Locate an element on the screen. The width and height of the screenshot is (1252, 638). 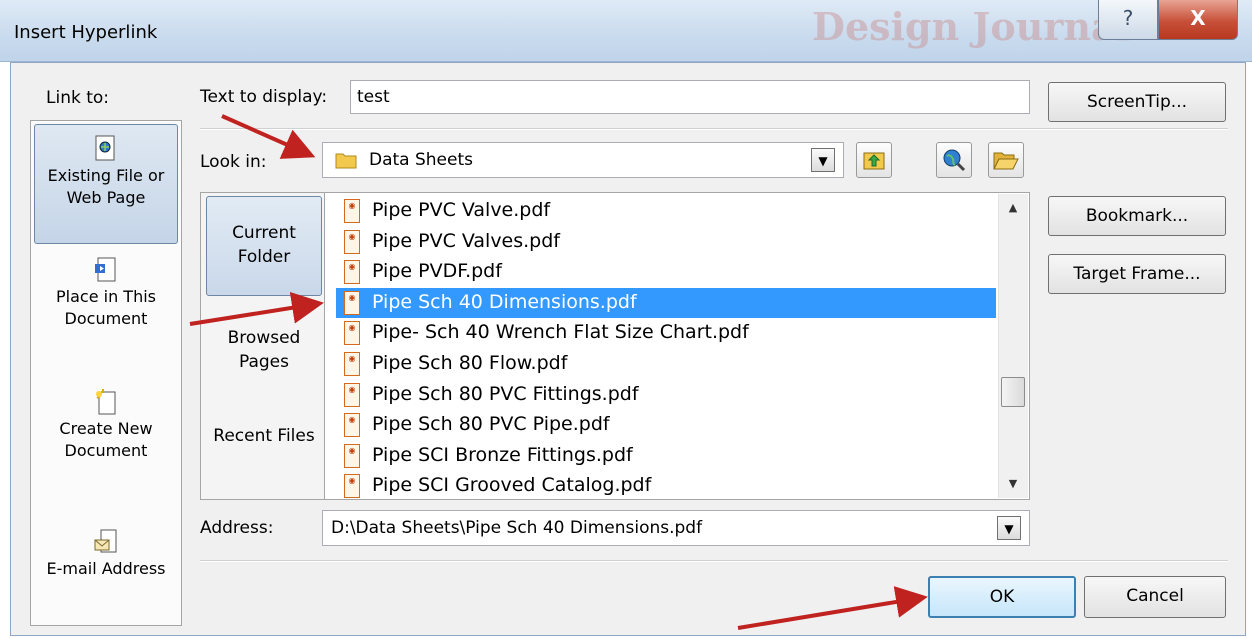
link-to-place-in-document: Place in This Document is located at coordinates (106, 302).